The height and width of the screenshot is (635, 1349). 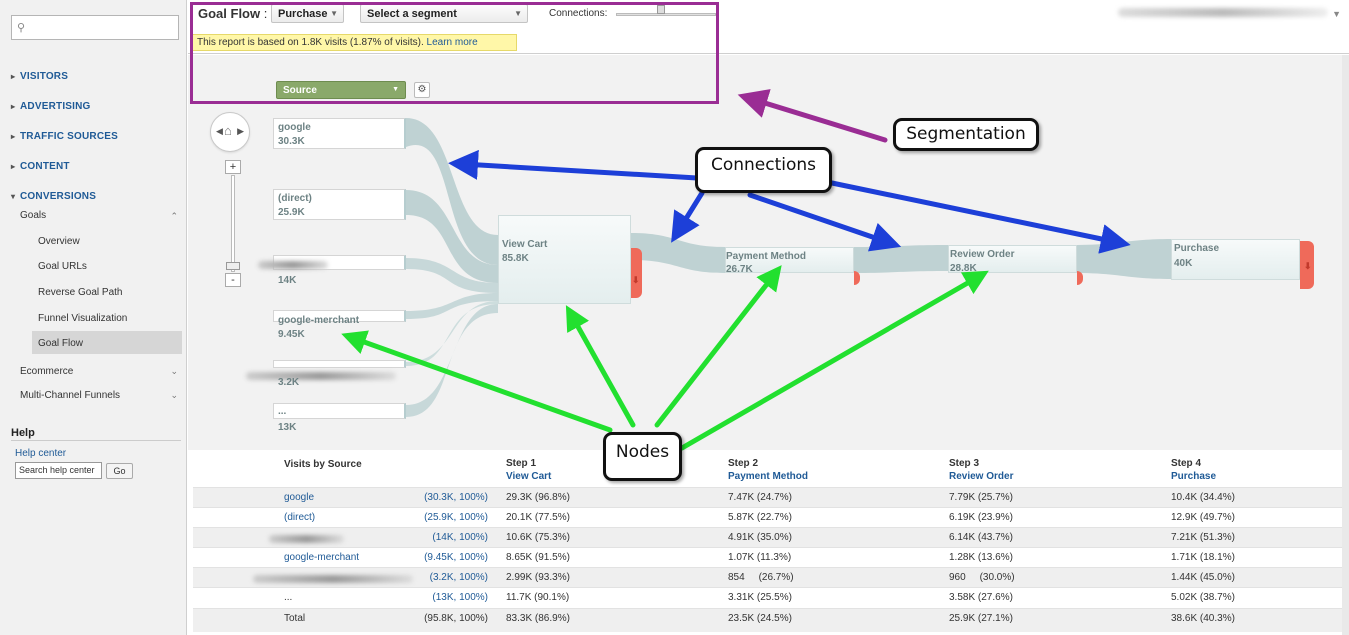 I want to click on nav-multi-channel-funnels: Multi-Channel Funnels, so click(x=70, y=395).